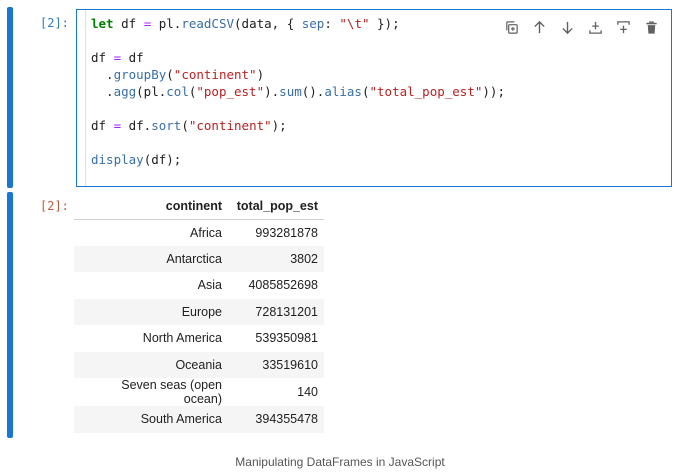  I want to click on population-cell: 728131201, so click(286, 311).